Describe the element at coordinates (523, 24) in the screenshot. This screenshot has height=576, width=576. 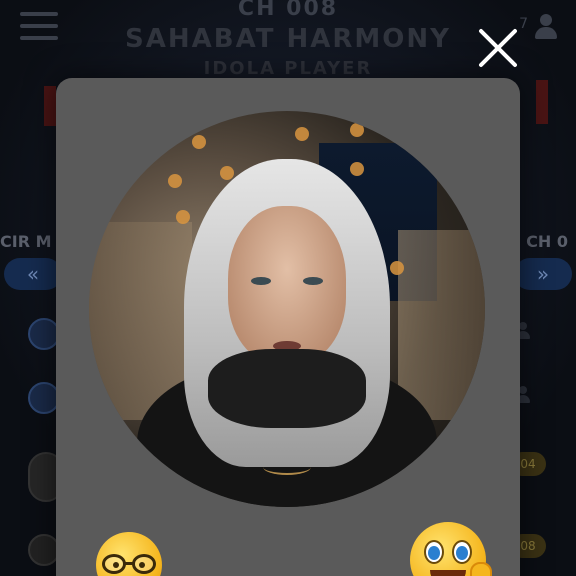
I see `viewer-count: 7` at that location.